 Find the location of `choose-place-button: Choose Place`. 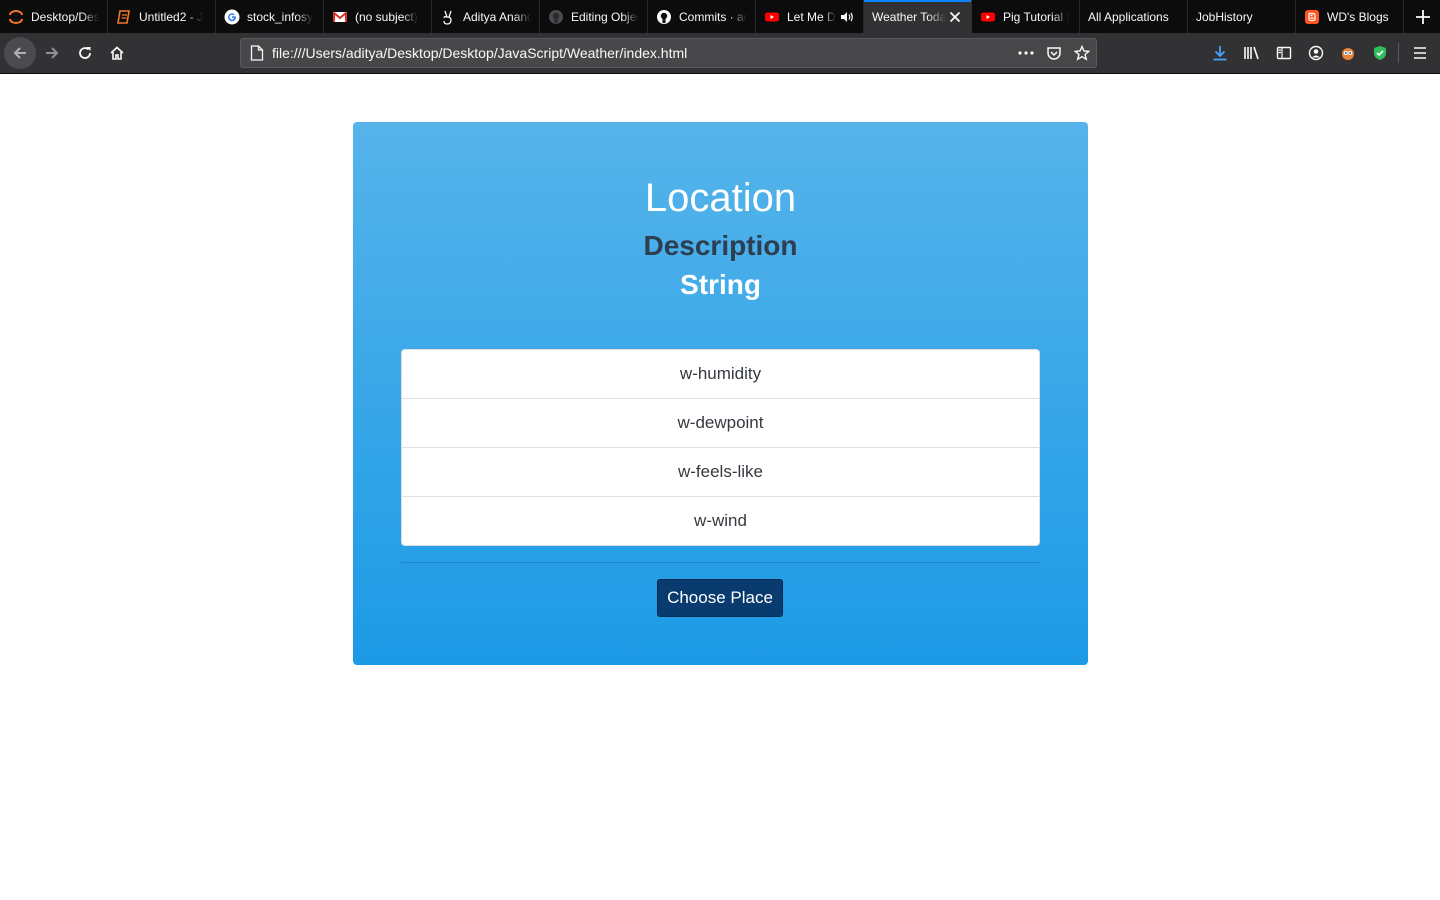

choose-place-button: Choose Place is located at coordinates (720, 598).